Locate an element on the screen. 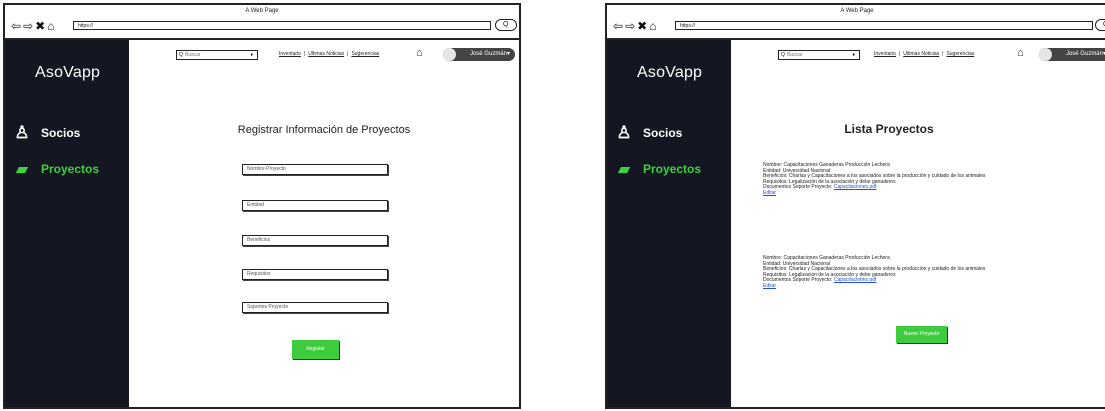  registrar-button: Registar is located at coordinates (315, 349).